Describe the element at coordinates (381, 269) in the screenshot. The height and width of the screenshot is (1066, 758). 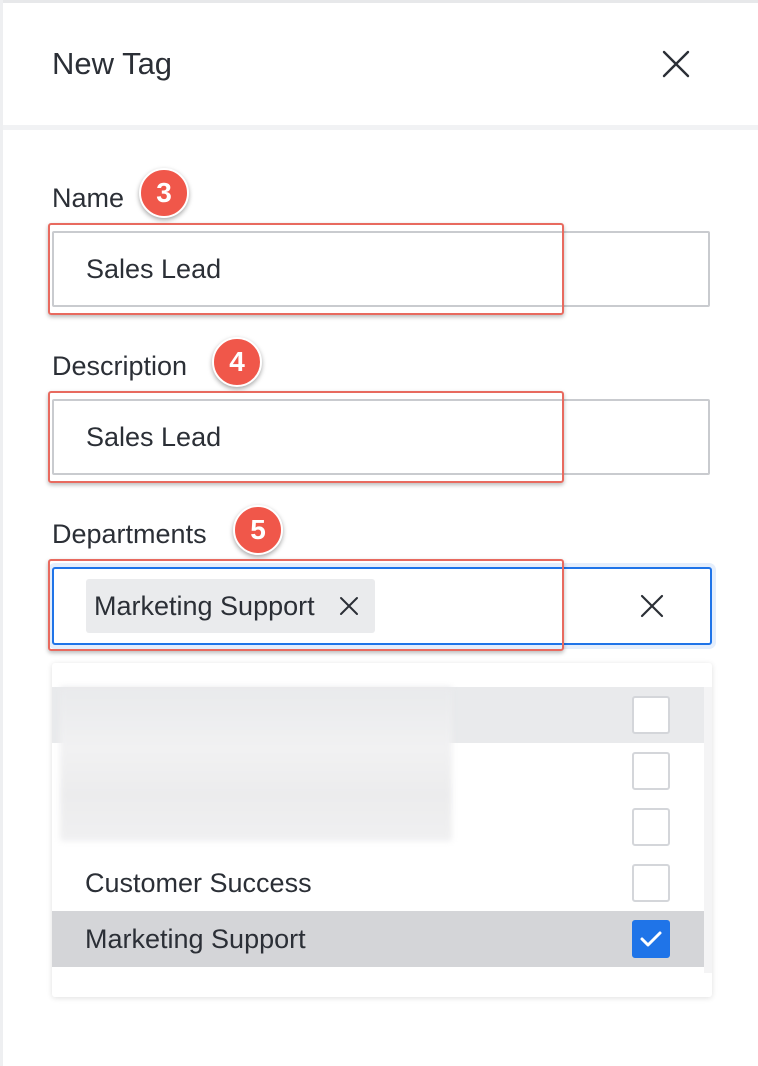
I see `name-input` at that location.